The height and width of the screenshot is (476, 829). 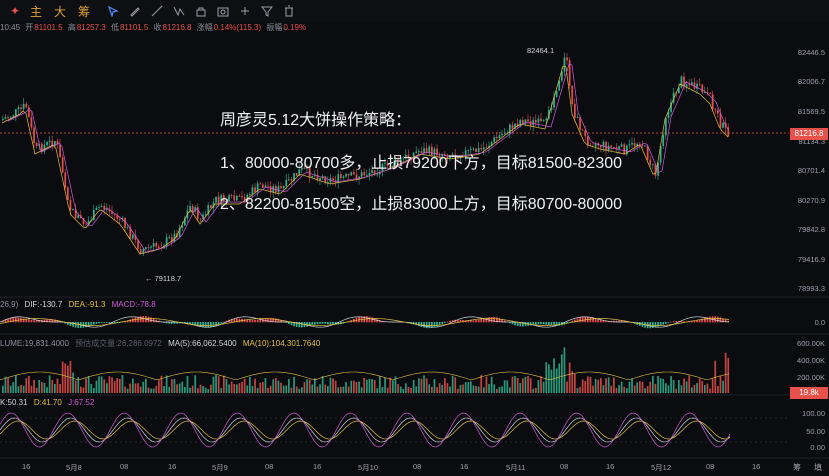 I want to click on price-tick: 79416.9, so click(x=811, y=259).